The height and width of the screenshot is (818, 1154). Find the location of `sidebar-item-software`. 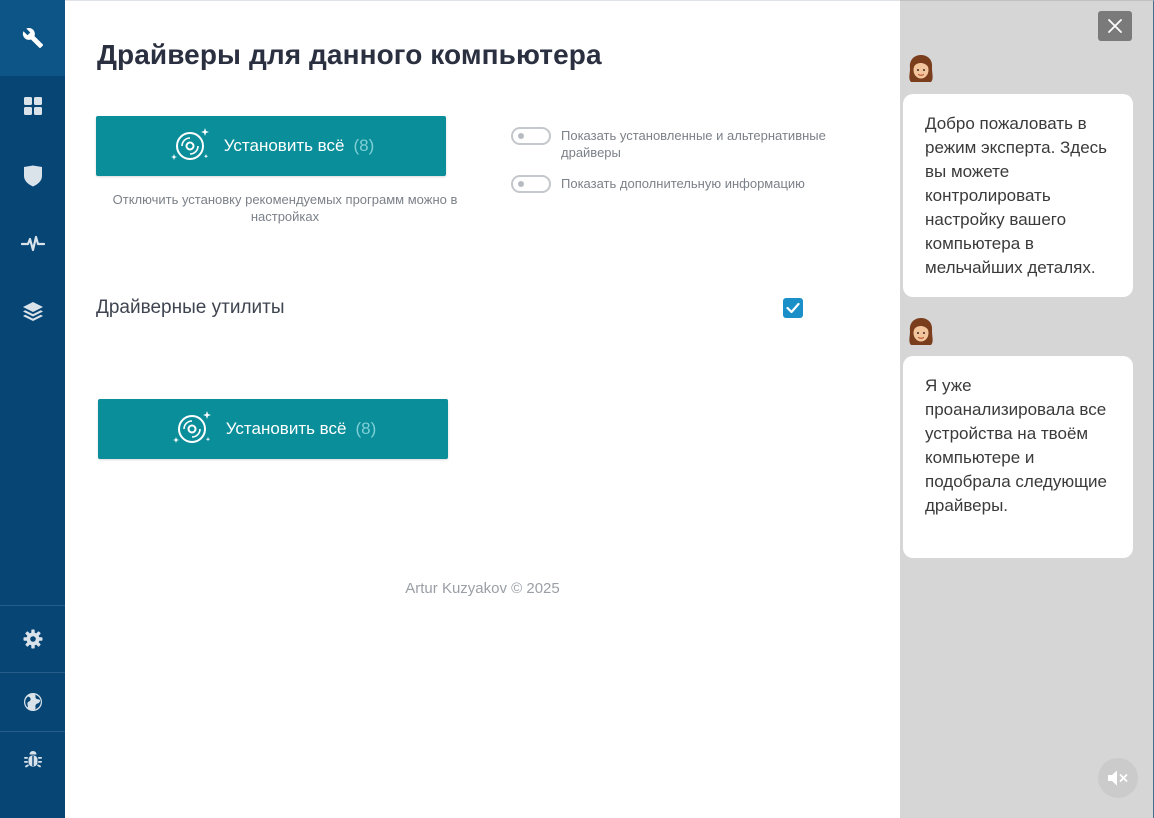

sidebar-item-software is located at coordinates (32, 312).